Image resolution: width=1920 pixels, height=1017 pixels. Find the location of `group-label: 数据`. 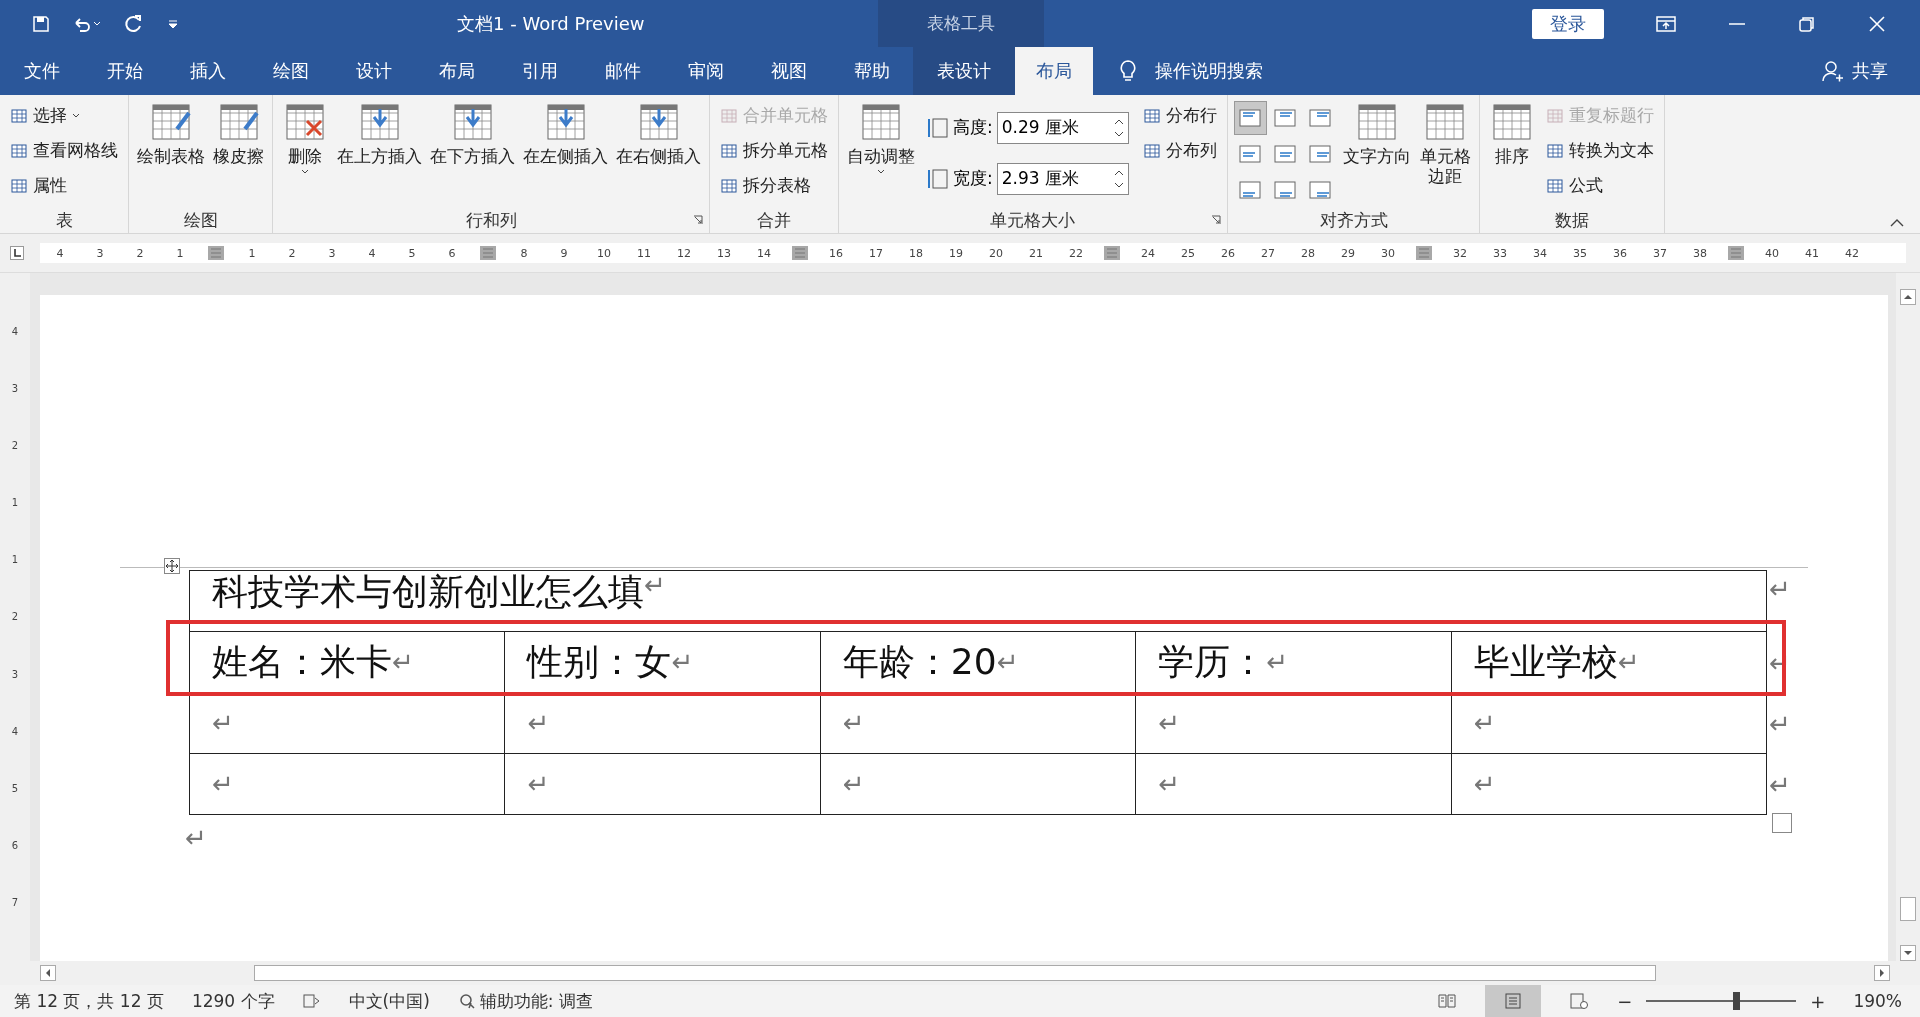

group-label: 数据 is located at coordinates (1572, 220).